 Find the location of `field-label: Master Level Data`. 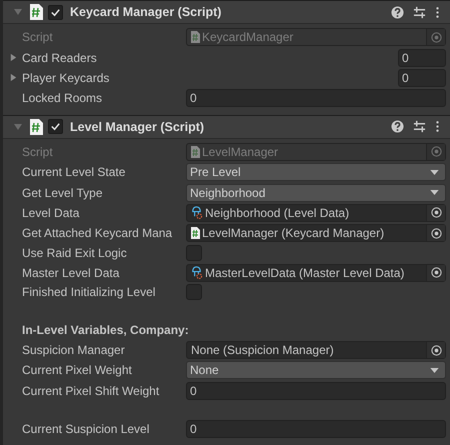

field-label: Master Level Data is located at coordinates (70, 273).